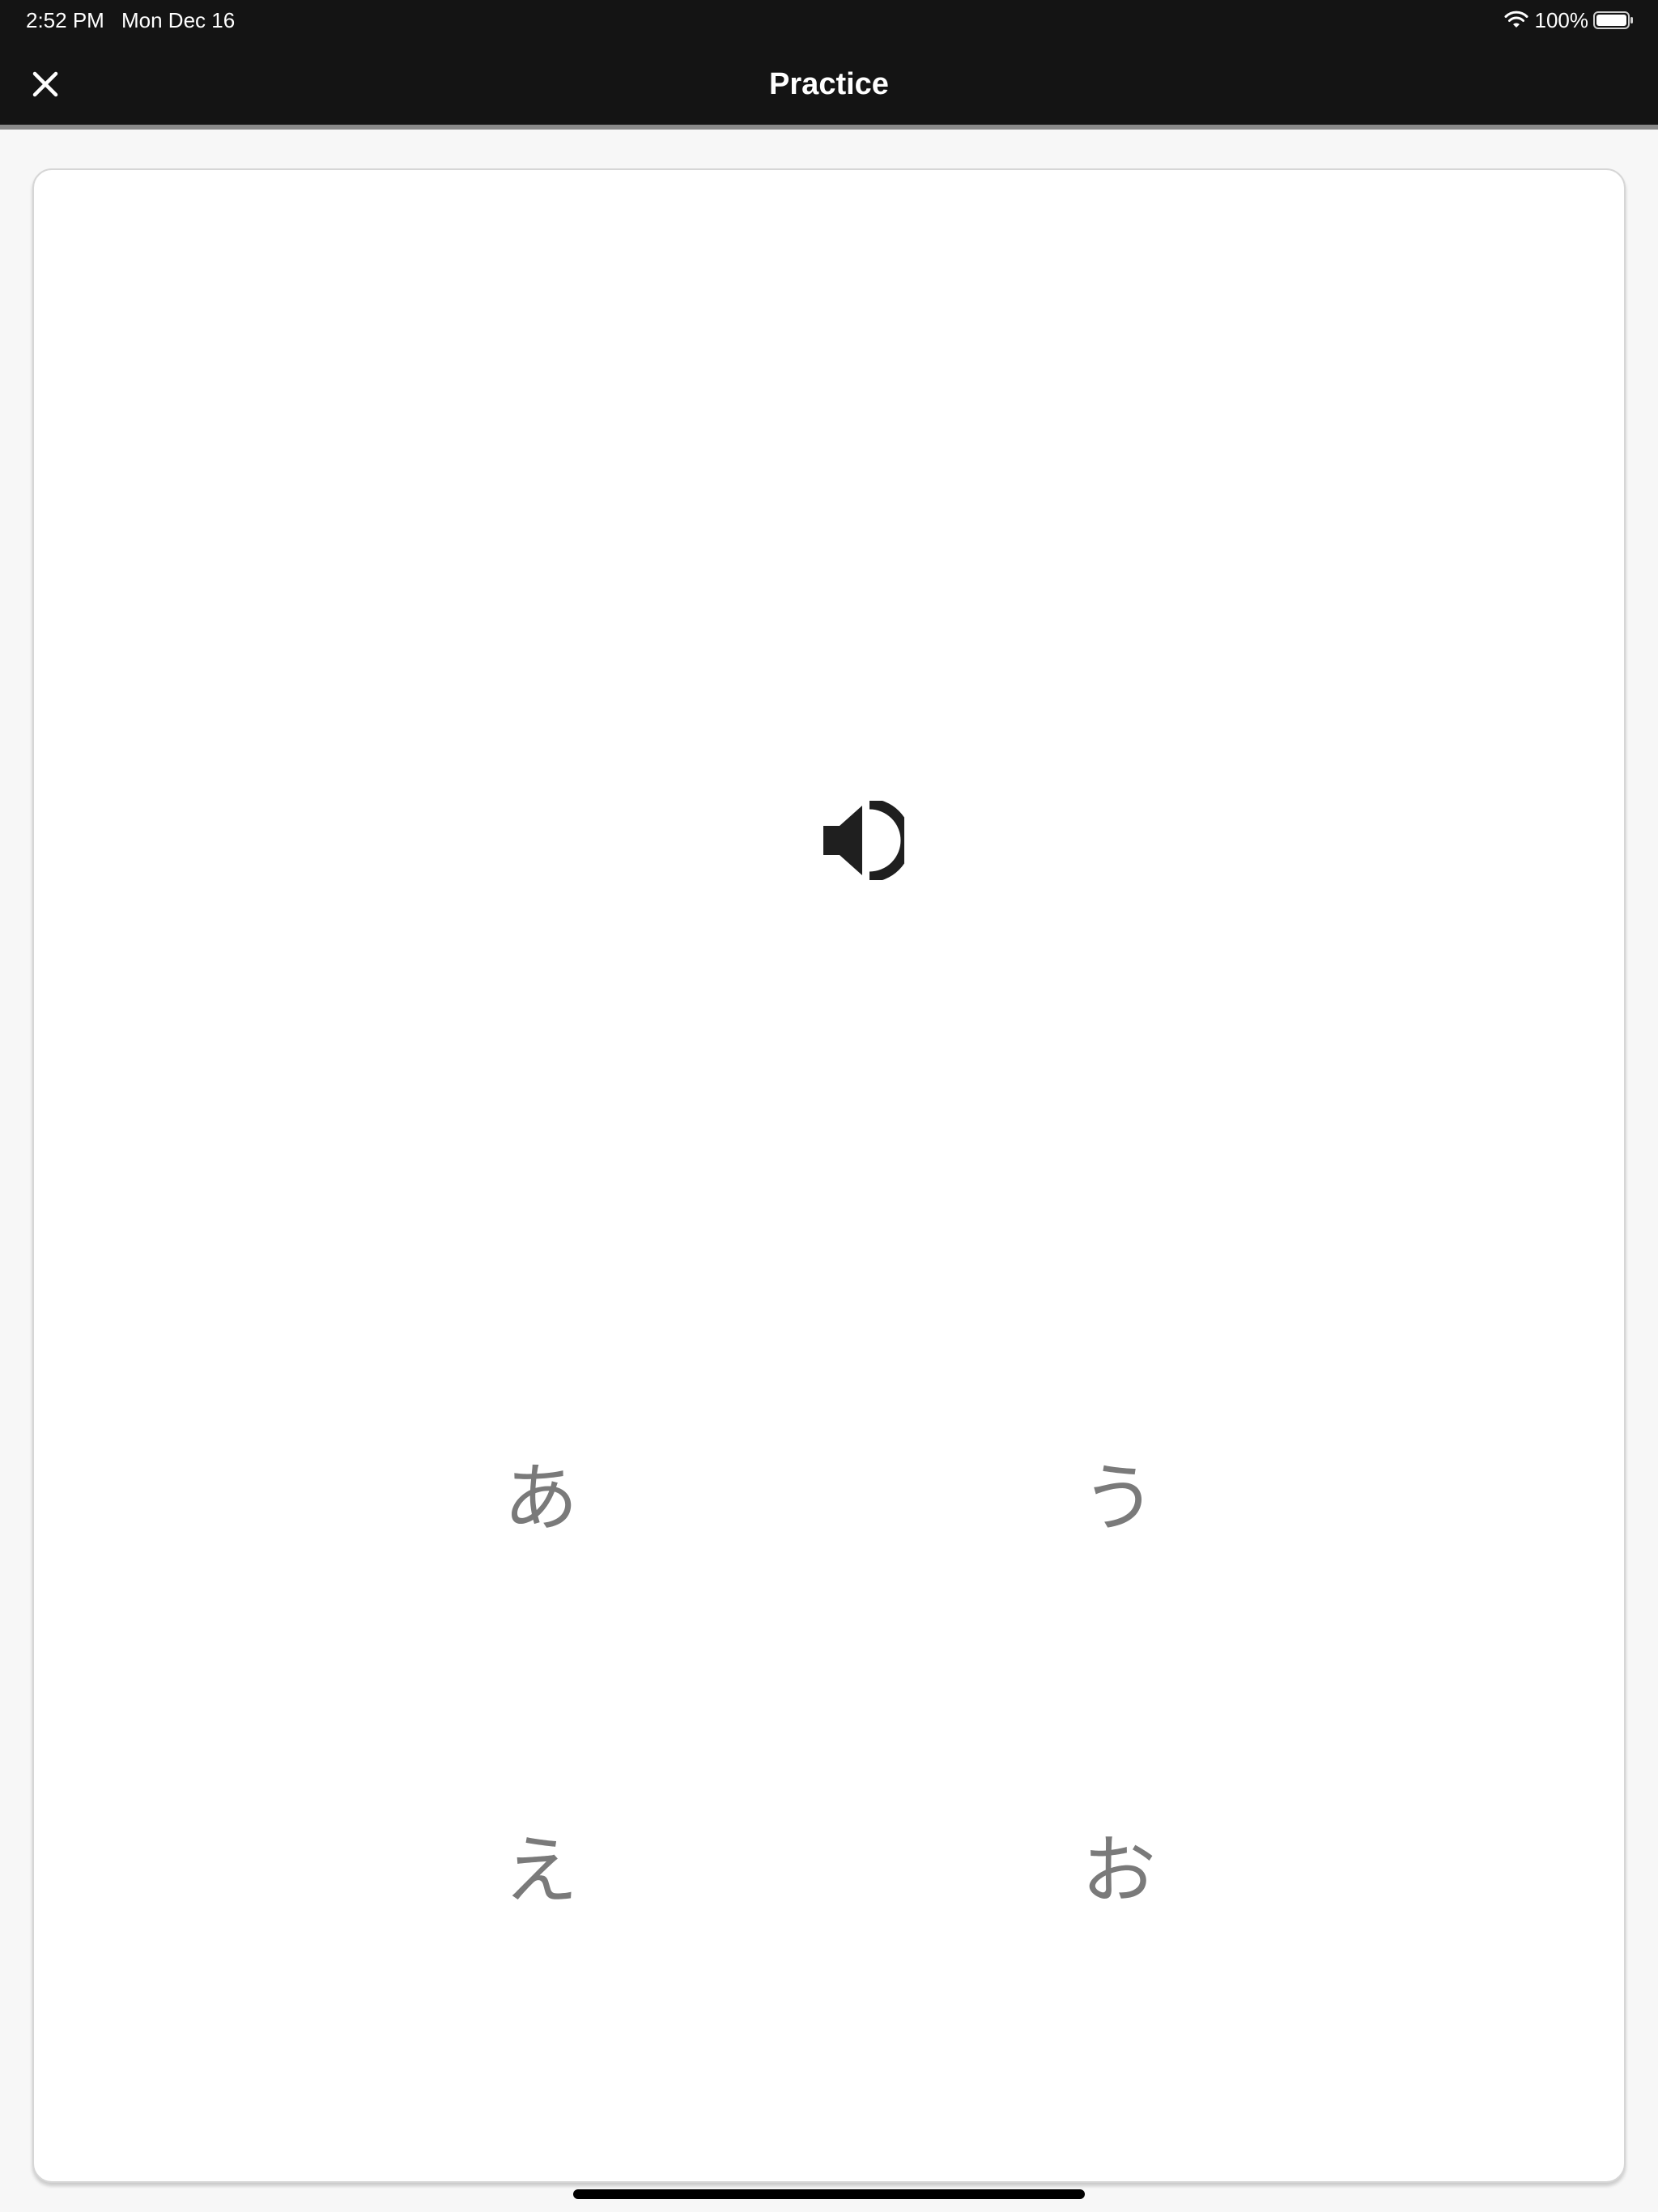 Image resolution: width=1658 pixels, height=2212 pixels. I want to click on battery-icon, so click(1613, 20).